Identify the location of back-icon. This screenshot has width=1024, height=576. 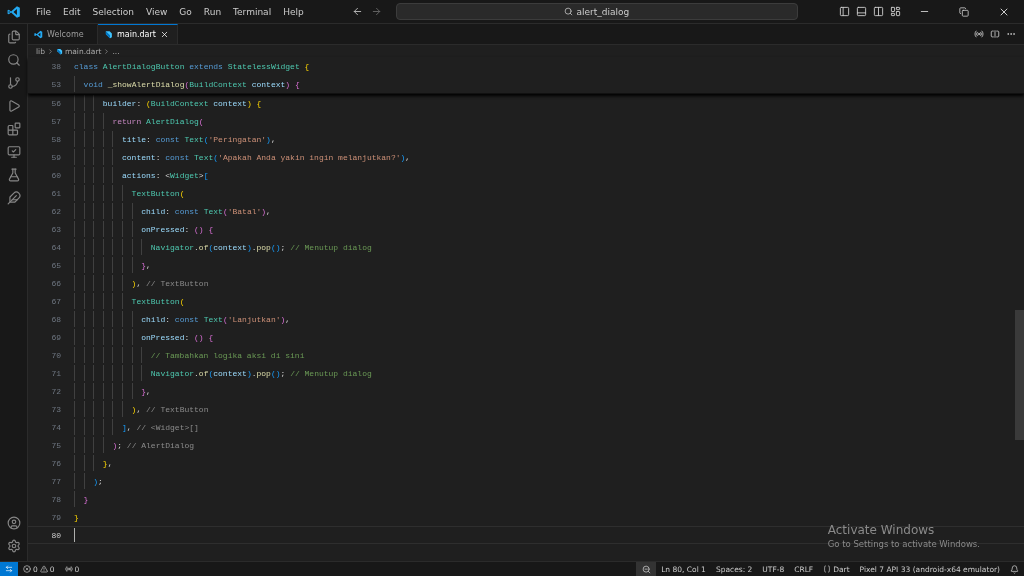
(357, 11).